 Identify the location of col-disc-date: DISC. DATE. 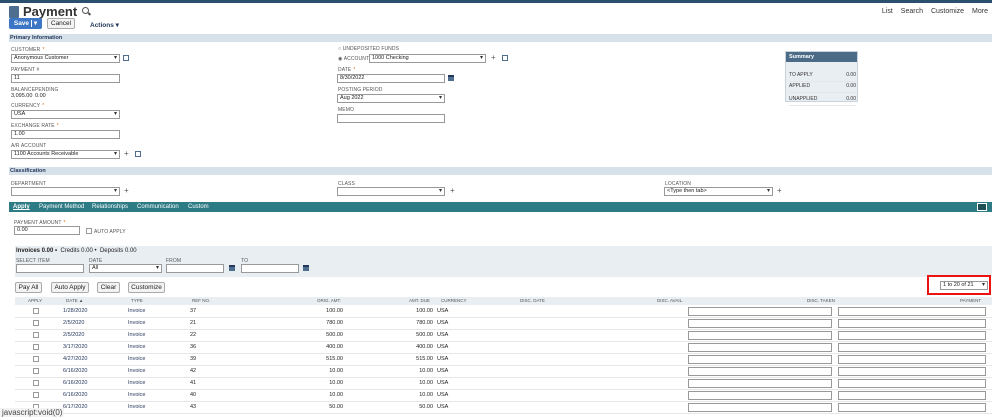
(532, 301).